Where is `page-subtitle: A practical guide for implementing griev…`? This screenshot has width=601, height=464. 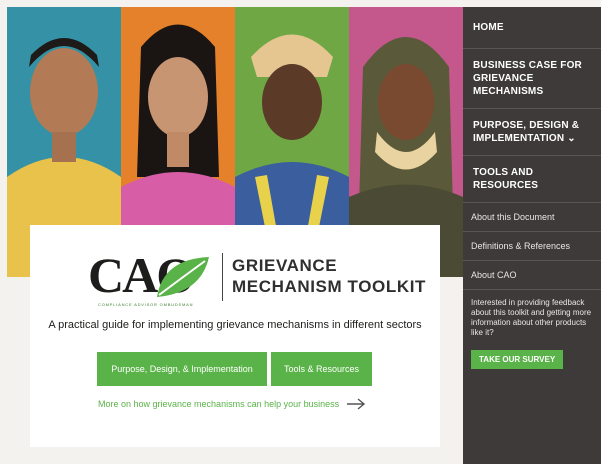
page-subtitle: A practical guide for implementing griev… is located at coordinates (235, 325).